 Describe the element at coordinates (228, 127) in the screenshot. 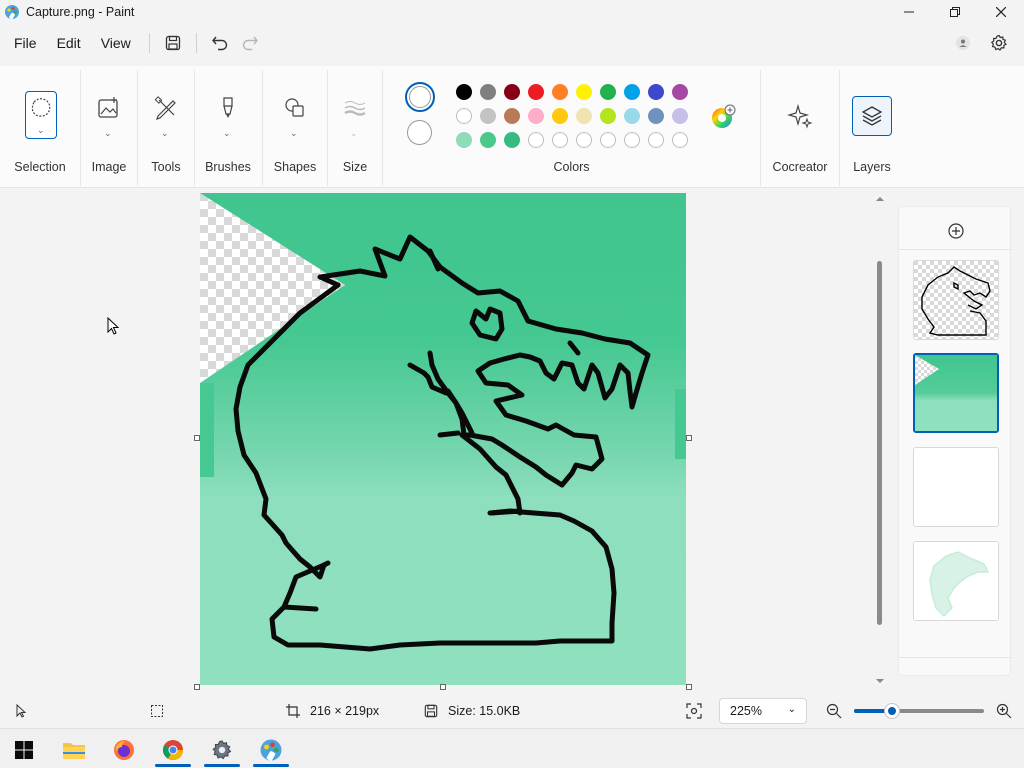

I see `brushes-group: ⌄ Brushes` at that location.